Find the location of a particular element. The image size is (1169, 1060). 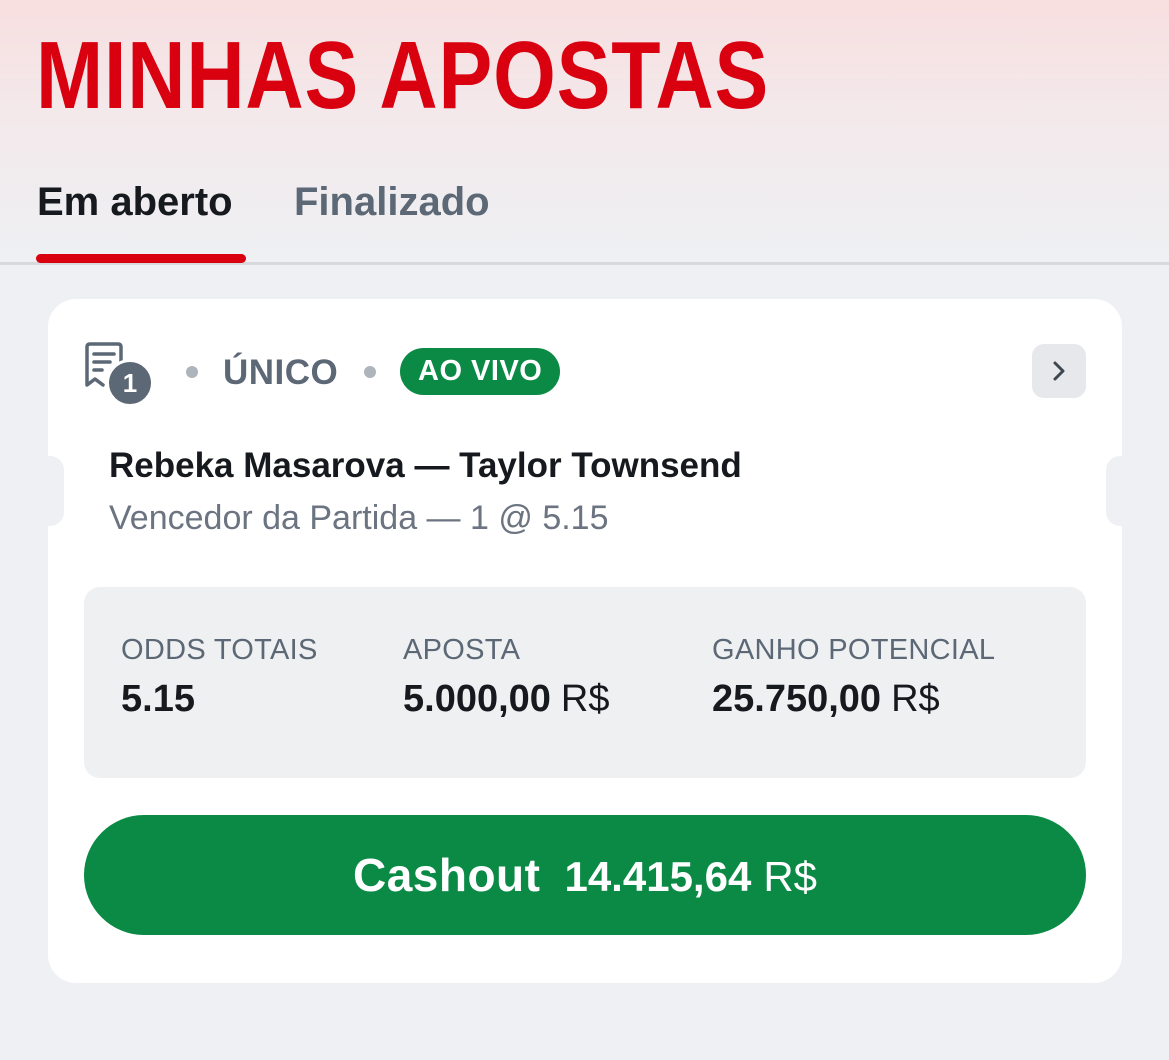

stake-value-row: 5.000,00 R$ is located at coordinates (506, 699).